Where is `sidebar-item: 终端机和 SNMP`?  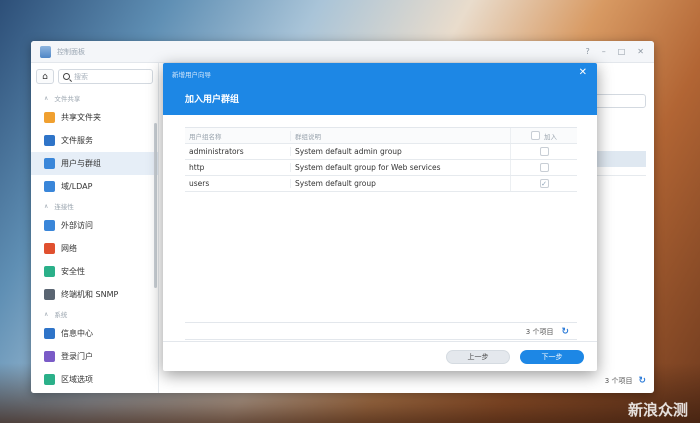 sidebar-item: 终端机和 SNMP is located at coordinates (94, 294).